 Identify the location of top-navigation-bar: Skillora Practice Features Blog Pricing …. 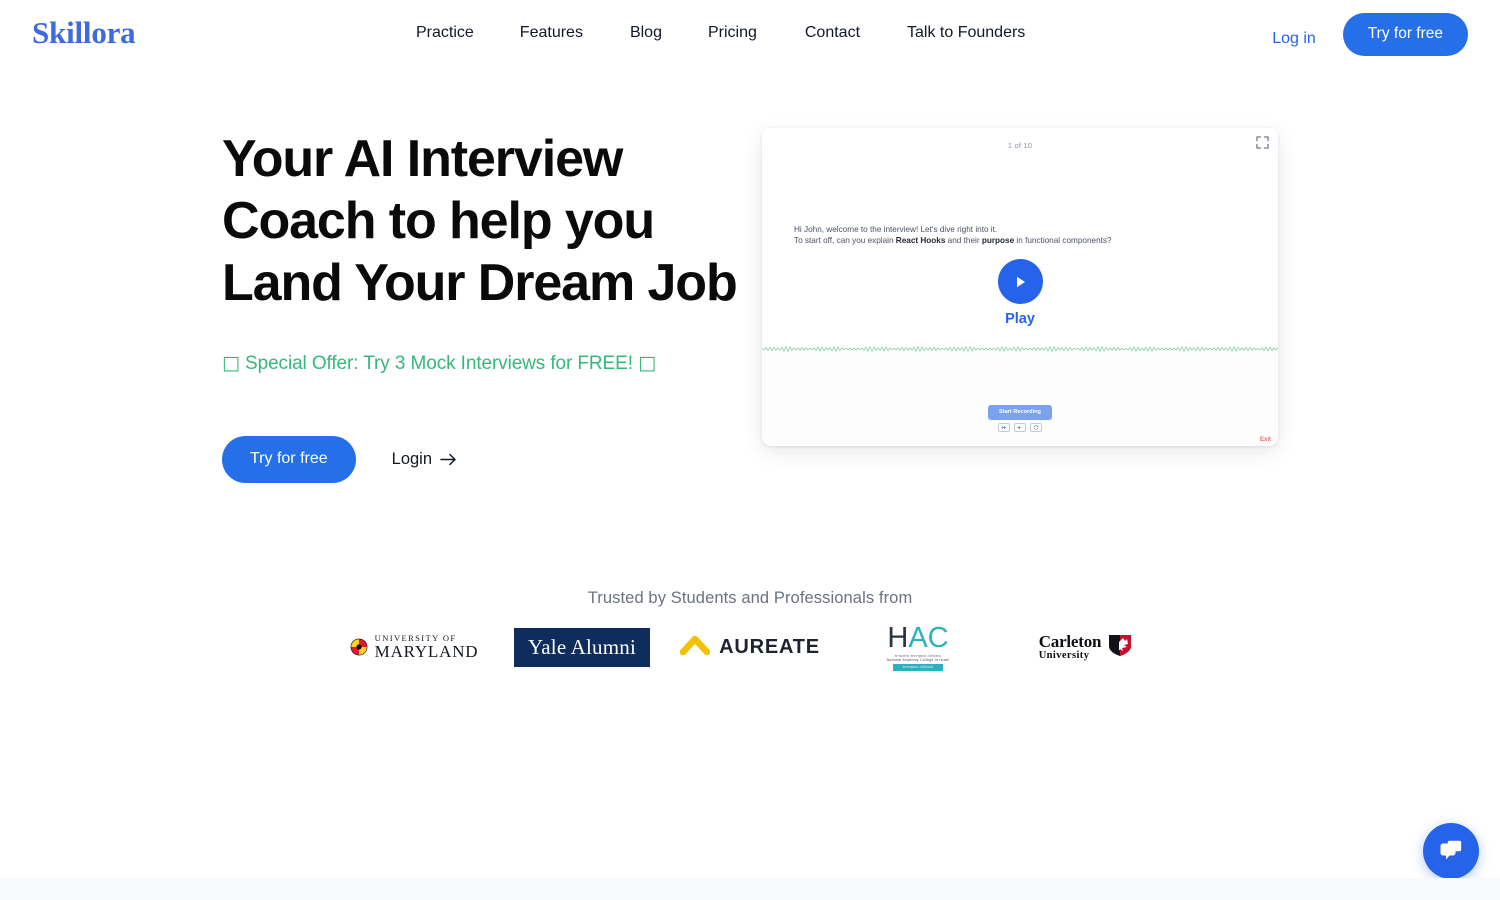
(750, 33).